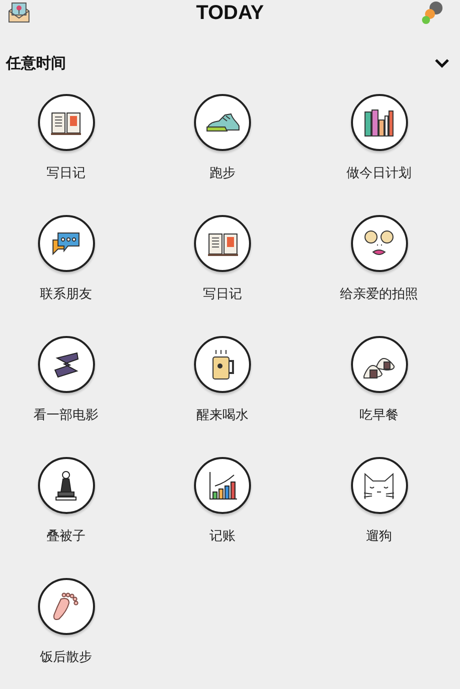 This screenshot has width=460, height=689. I want to click on chess-pawn-icon, so click(66, 485).